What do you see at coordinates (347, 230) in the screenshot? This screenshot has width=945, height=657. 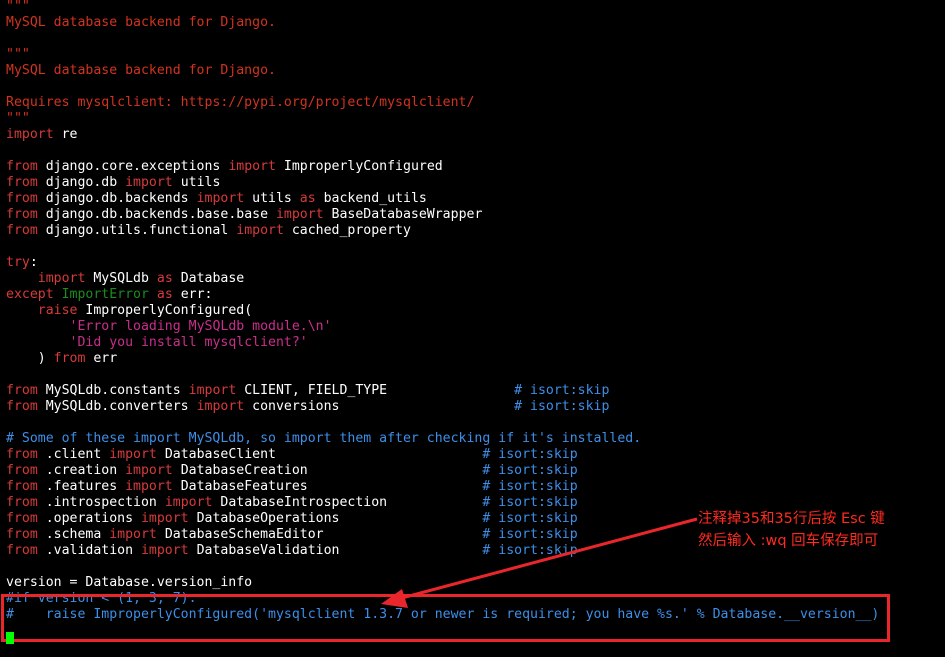 I see `code-token-default: cached_property` at bounding box center [347, 230].